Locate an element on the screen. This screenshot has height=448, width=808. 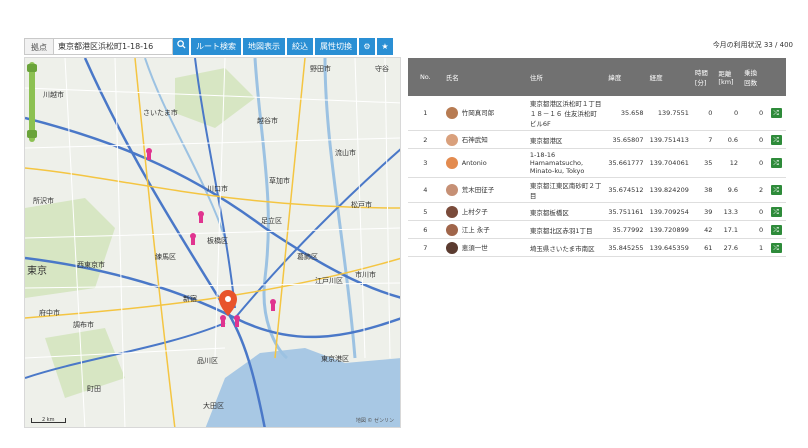
cell-no: 3 is located at coordinates (425, 163).